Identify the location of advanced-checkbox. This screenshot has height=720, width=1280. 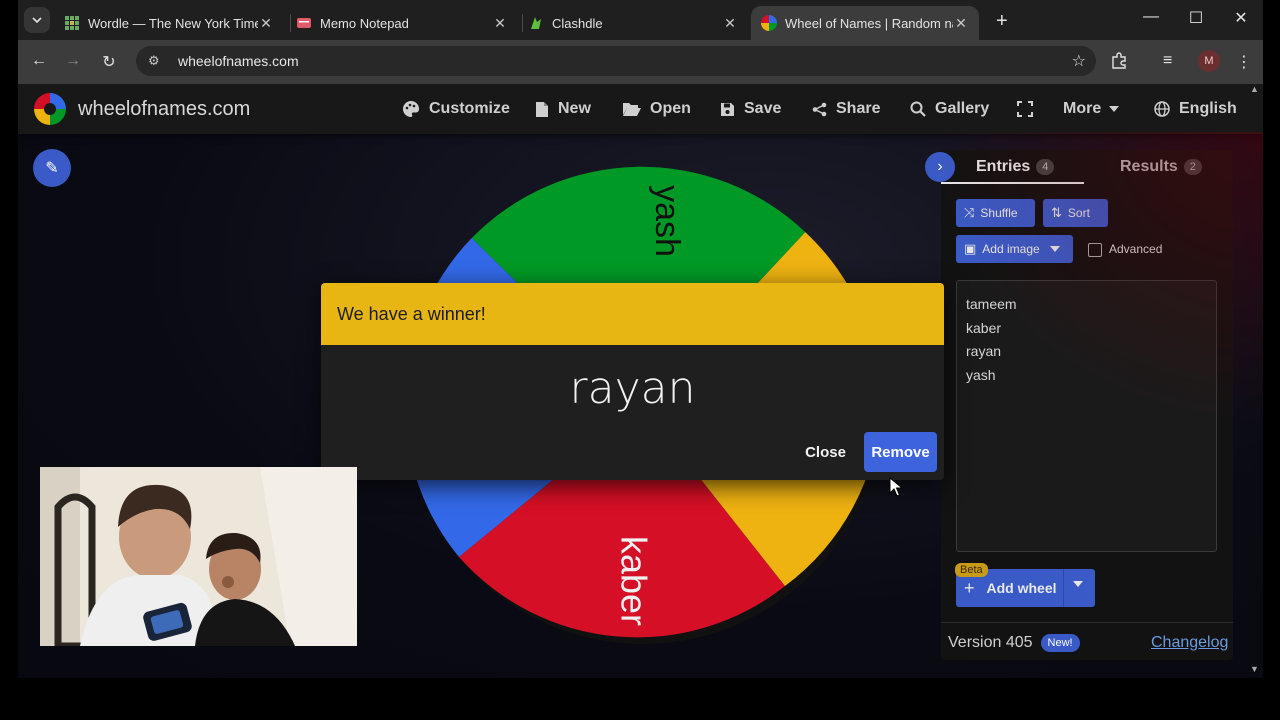
(1095, 250).